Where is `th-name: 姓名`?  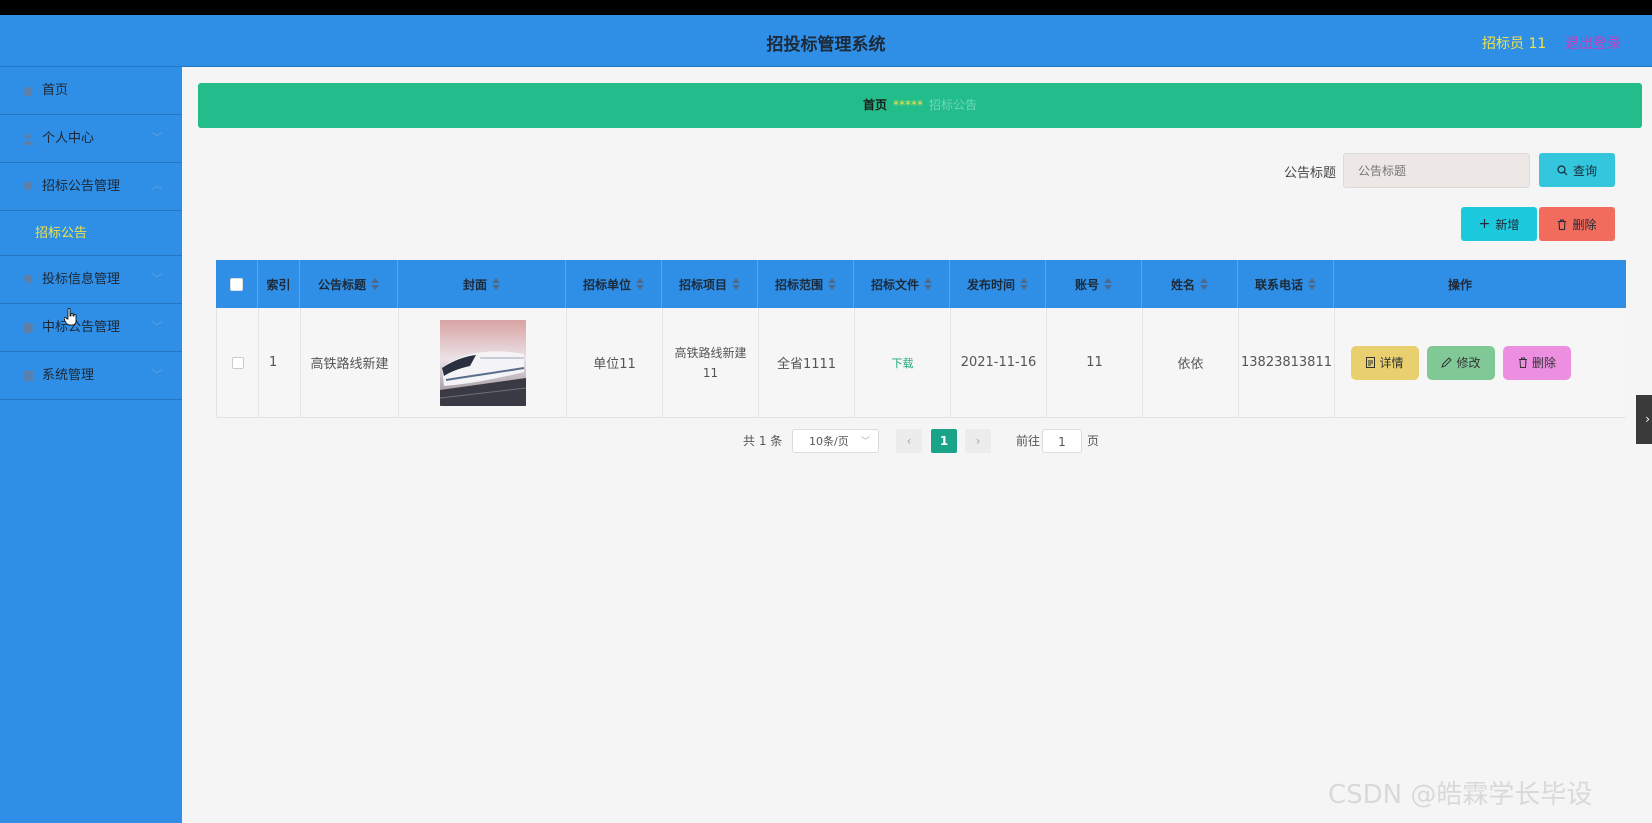 th-name: 姓名 is located at coordinates (1190, 284).